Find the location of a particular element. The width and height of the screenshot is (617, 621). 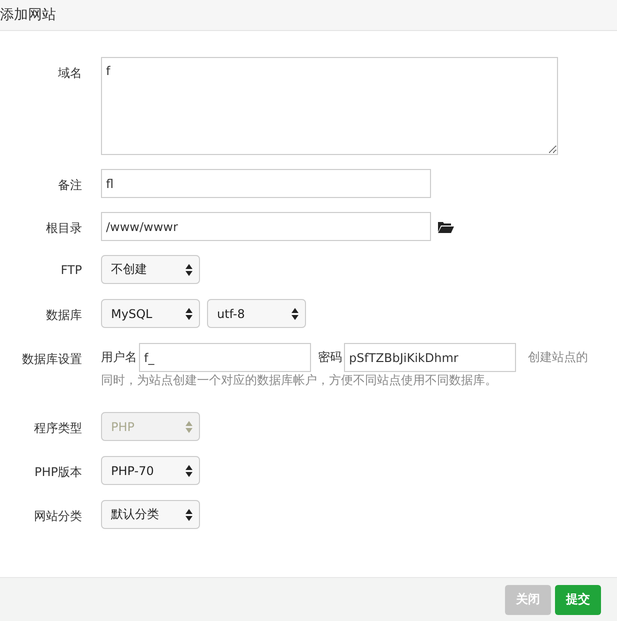

username-field: f_ is located at coordinates (225, 357).